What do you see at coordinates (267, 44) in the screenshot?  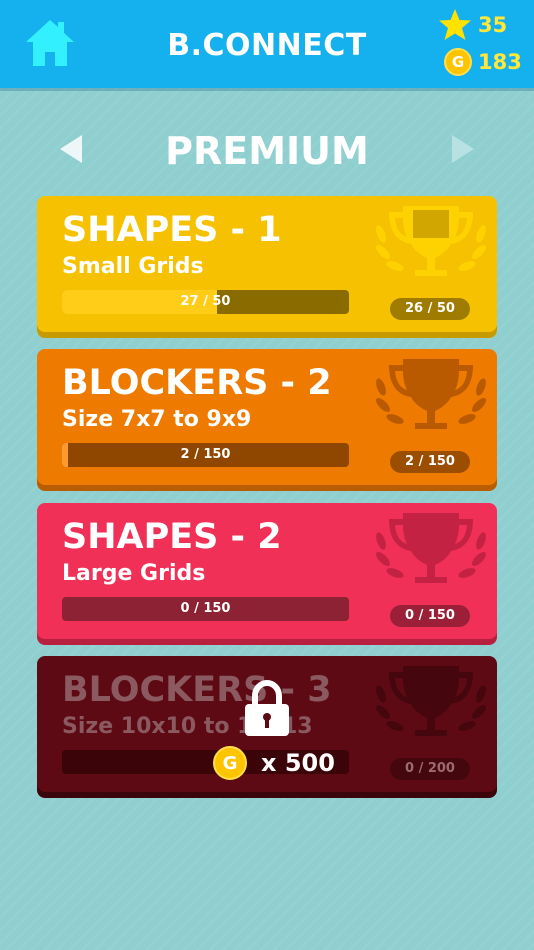 I see `top-bar: B.CONNECT 35 G 183` at bounding box center [267, 44].